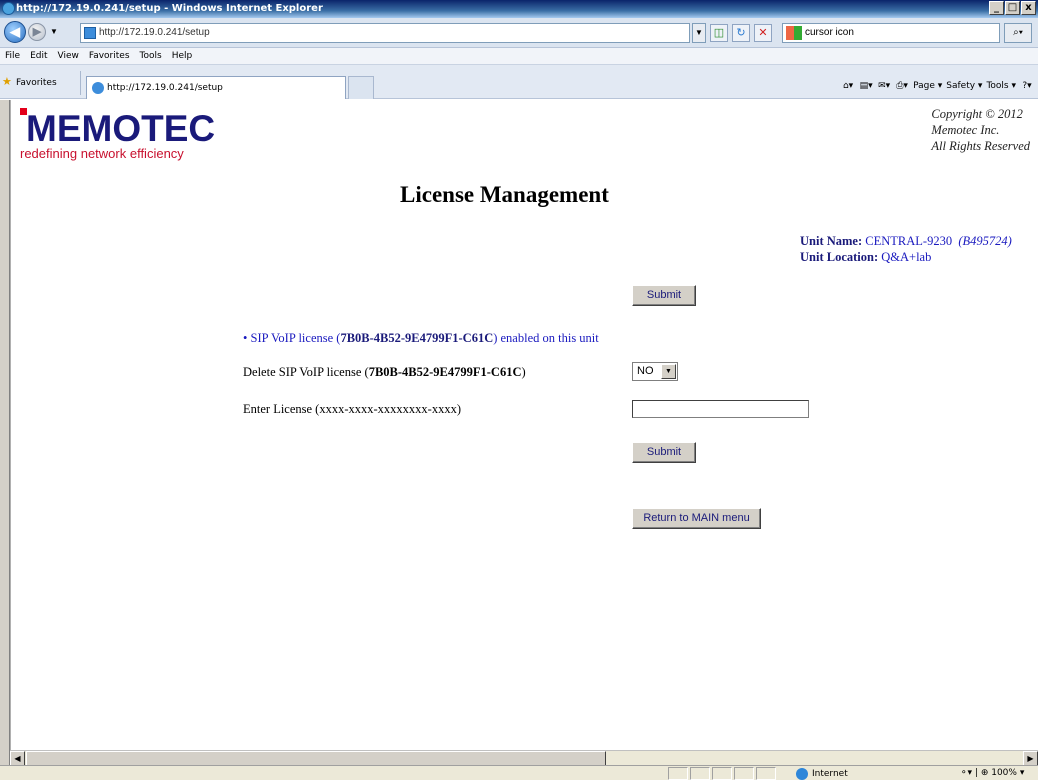  What do you see at coordinates (1004, 773) in the screenshot?
I see `zoom-level: 100%` at bounding box center [1004, 773].